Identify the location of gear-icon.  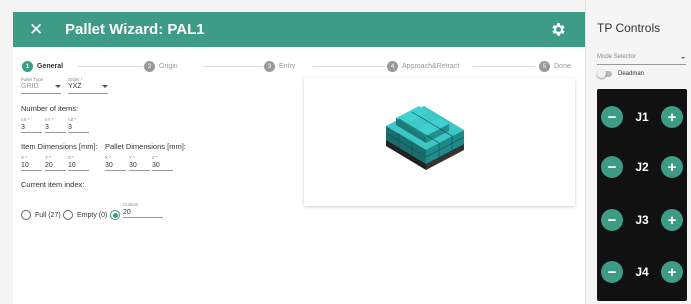
(558, 29).